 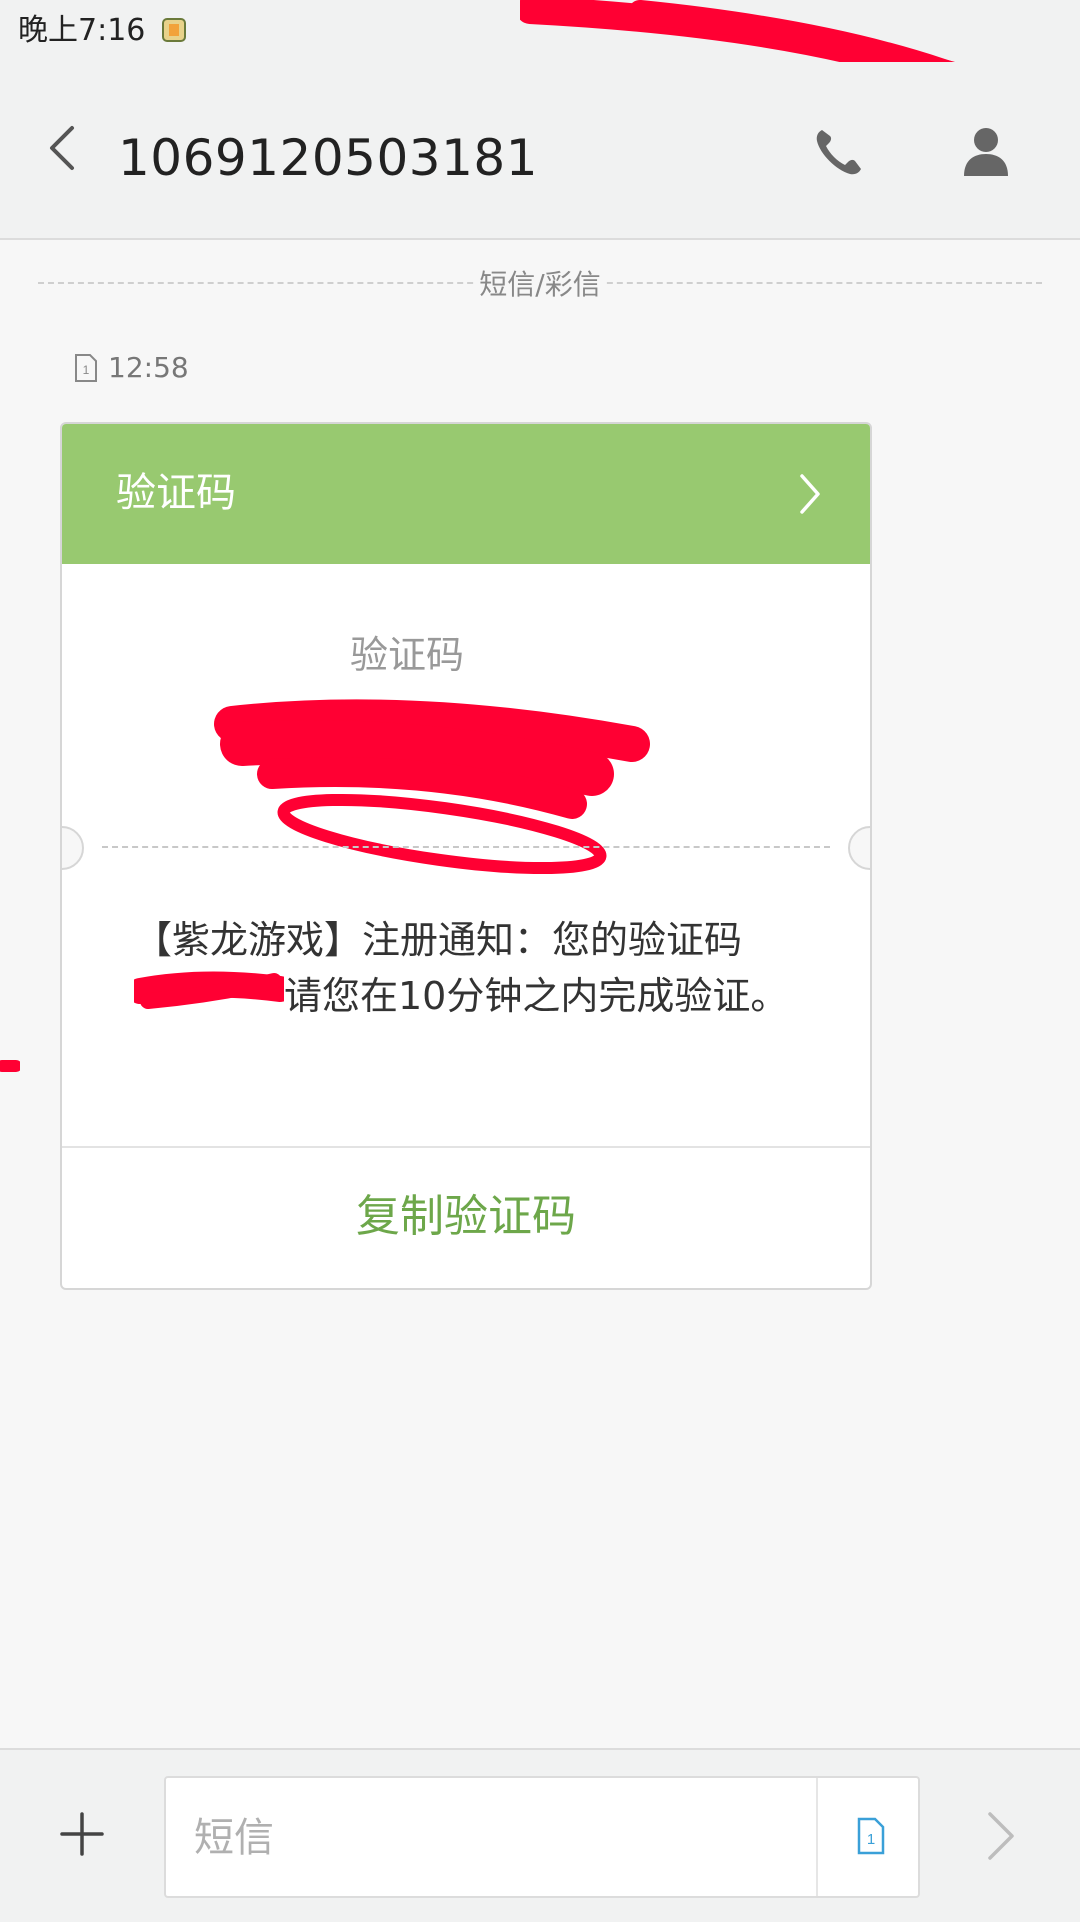 What do you see at coordinates (176, 493) in the screenshot?
I see `card-header-title: 验证码` at bounding box center [176, 493].